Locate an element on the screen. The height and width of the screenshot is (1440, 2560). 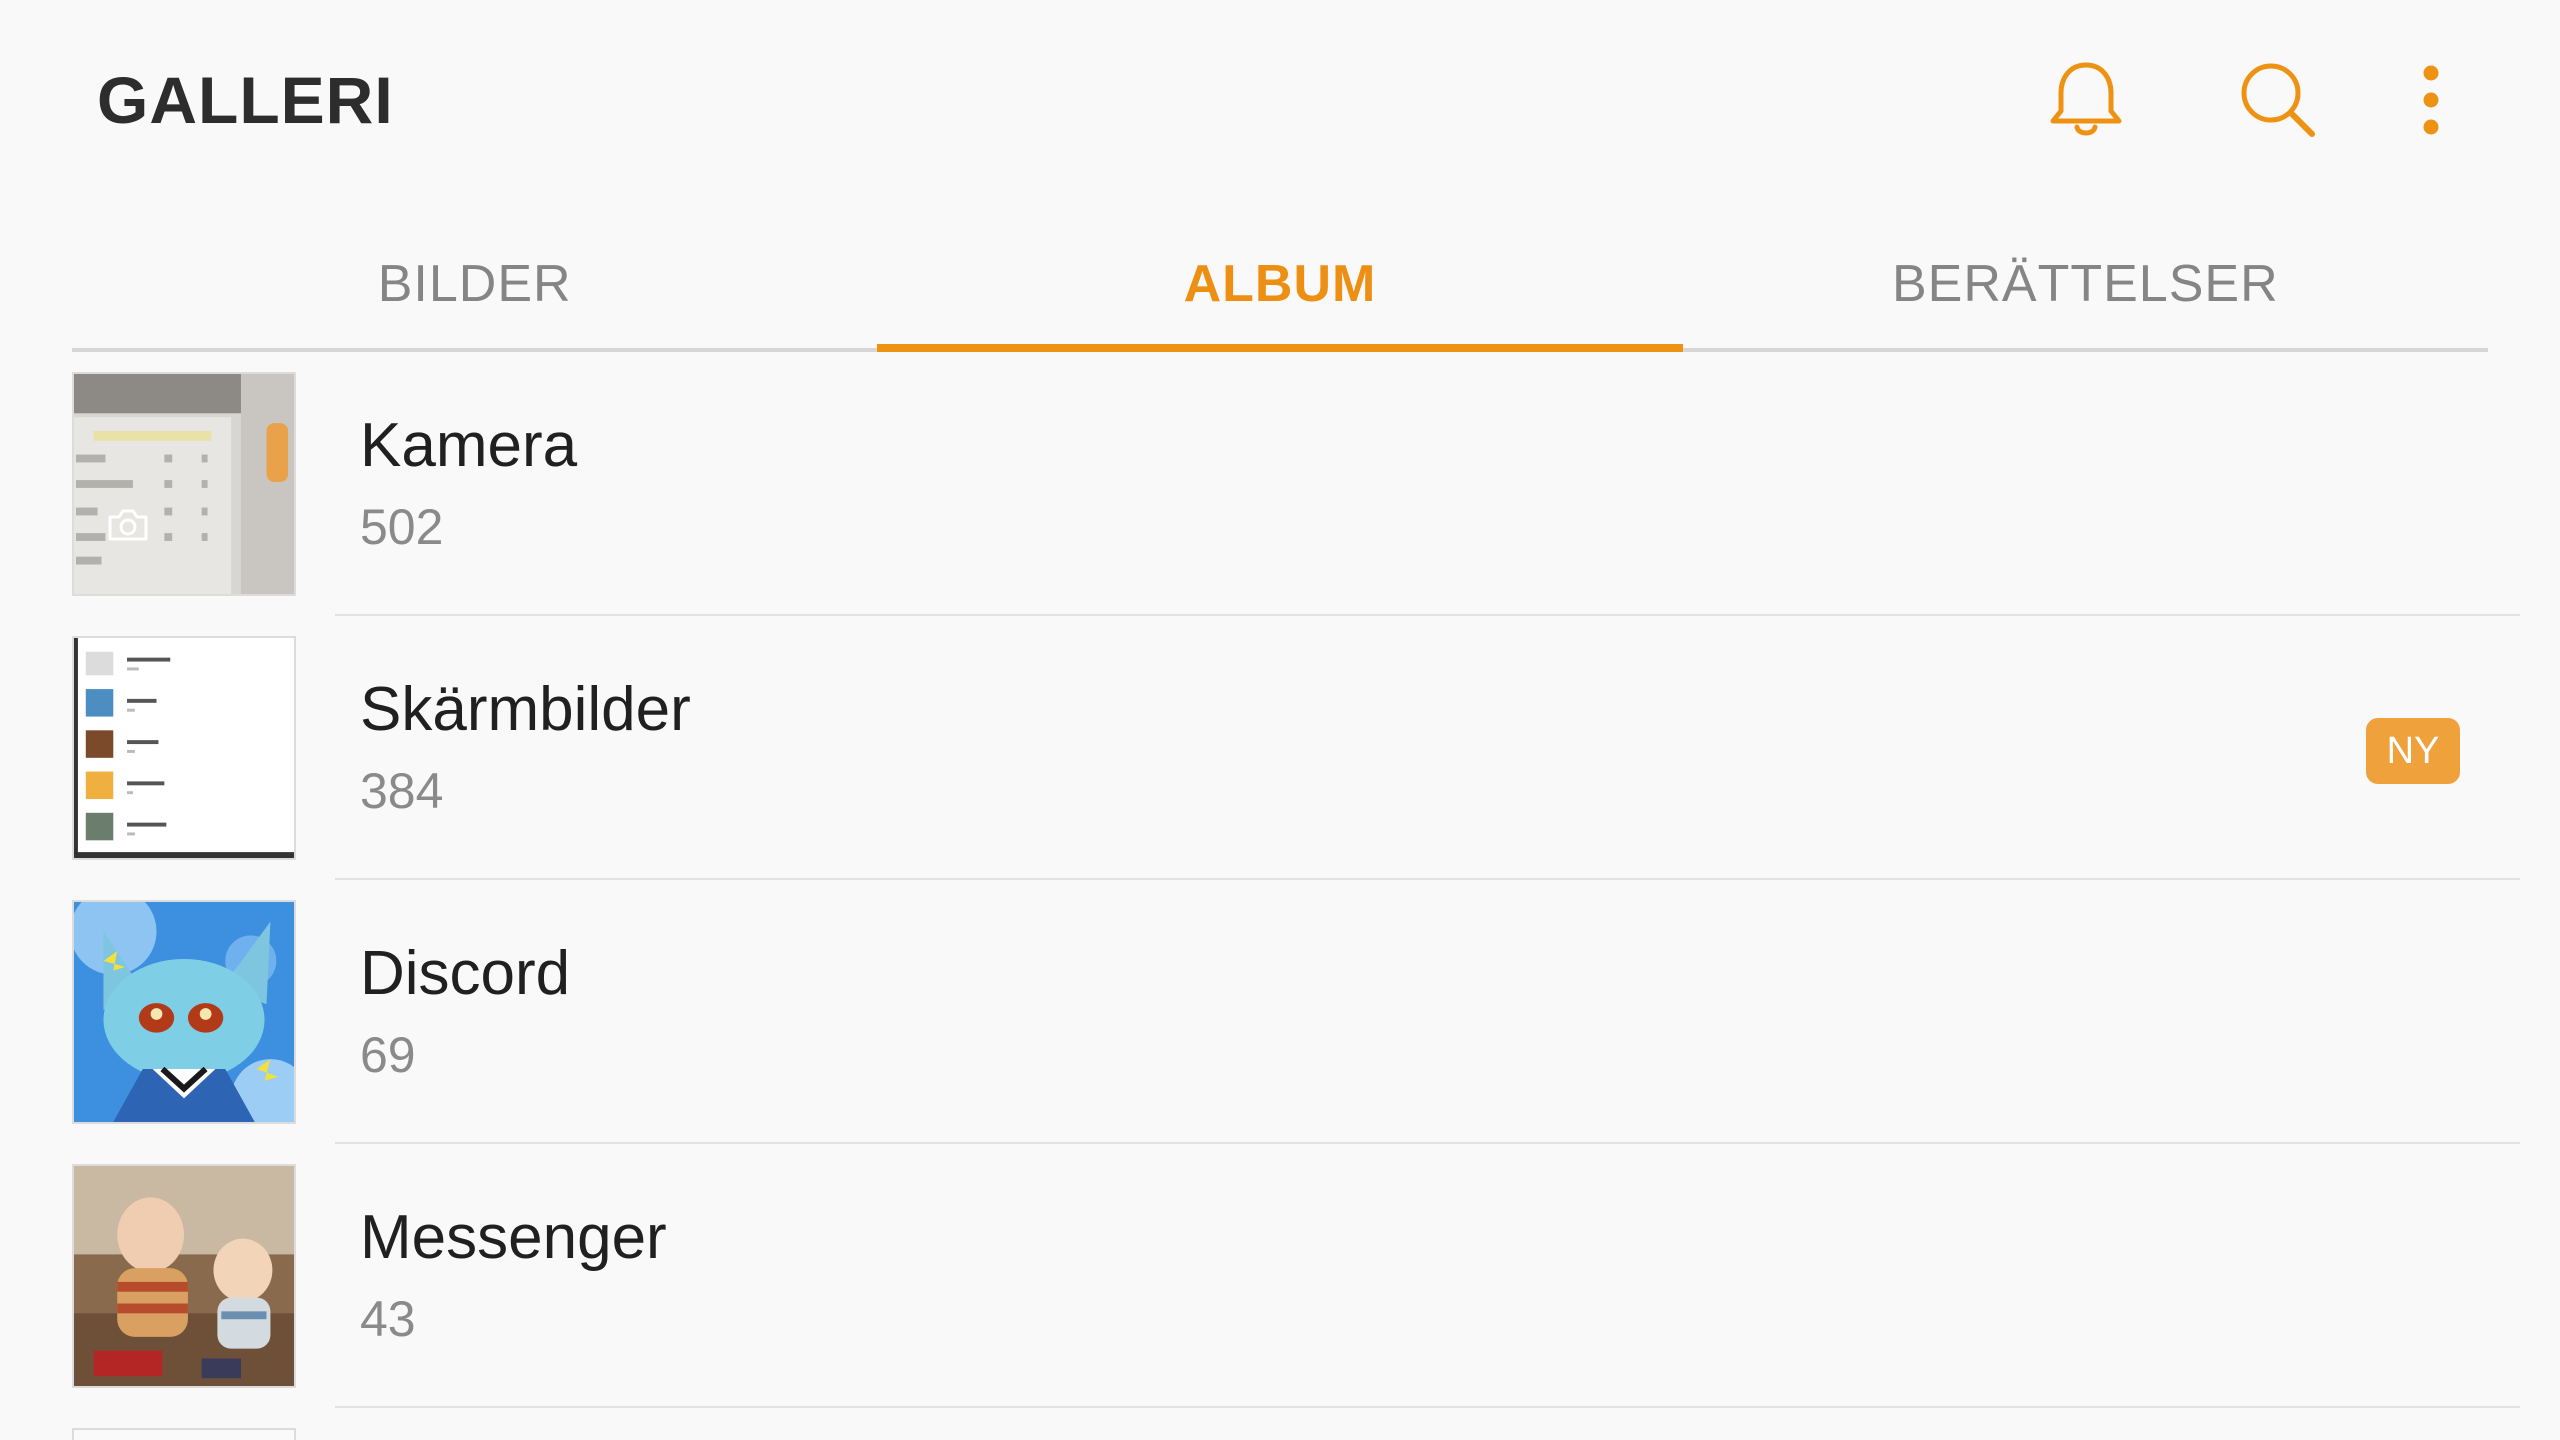
search-button is located at coordinates (2278, 100).